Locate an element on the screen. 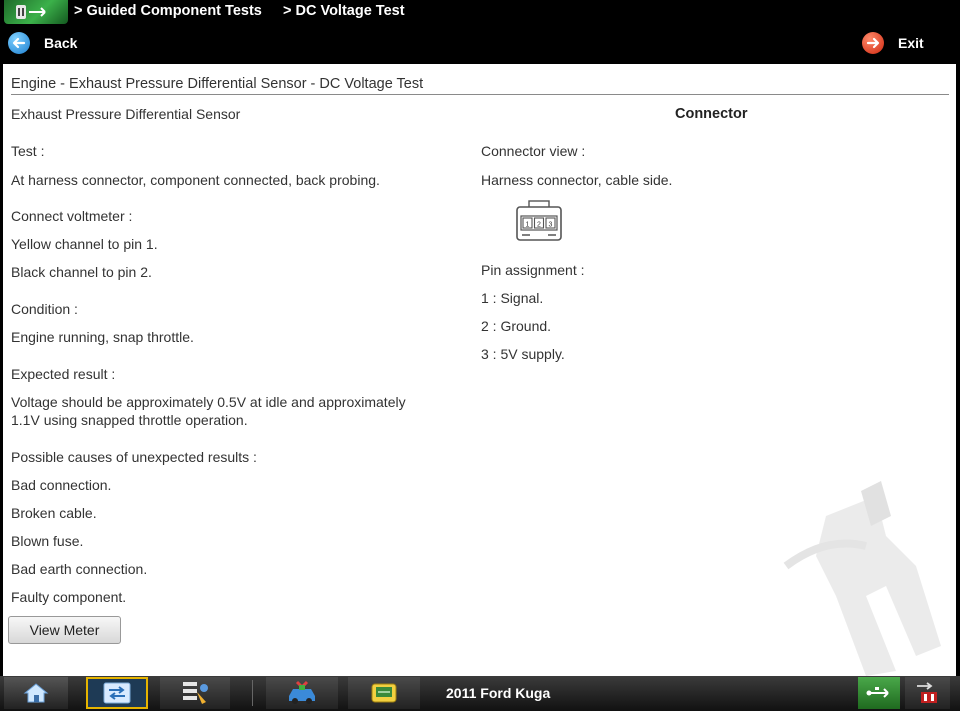 The width and height of the screenshot is (960, 711). back-arrow-icon is located at coordinates (19, 43).